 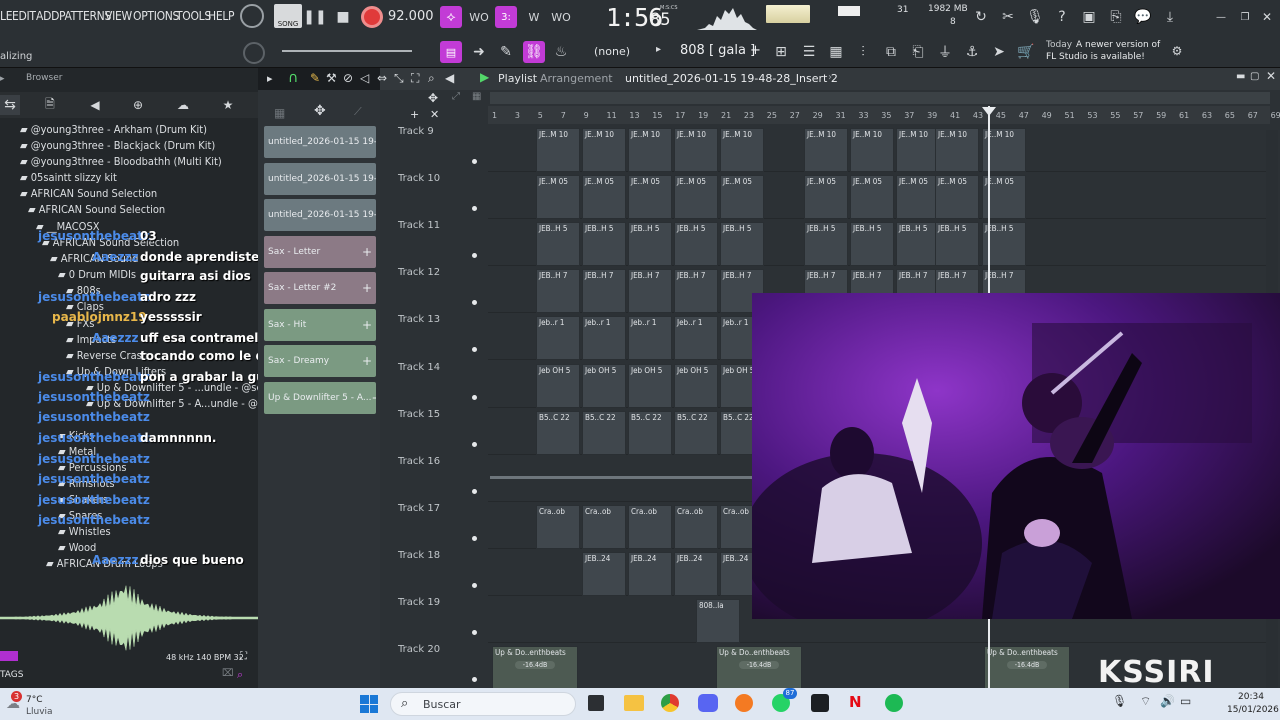 What do you see at coordinates (193, 16) in the screenshot?
I see `menu-tools: TOOLS` at bounding box center [193, 16].